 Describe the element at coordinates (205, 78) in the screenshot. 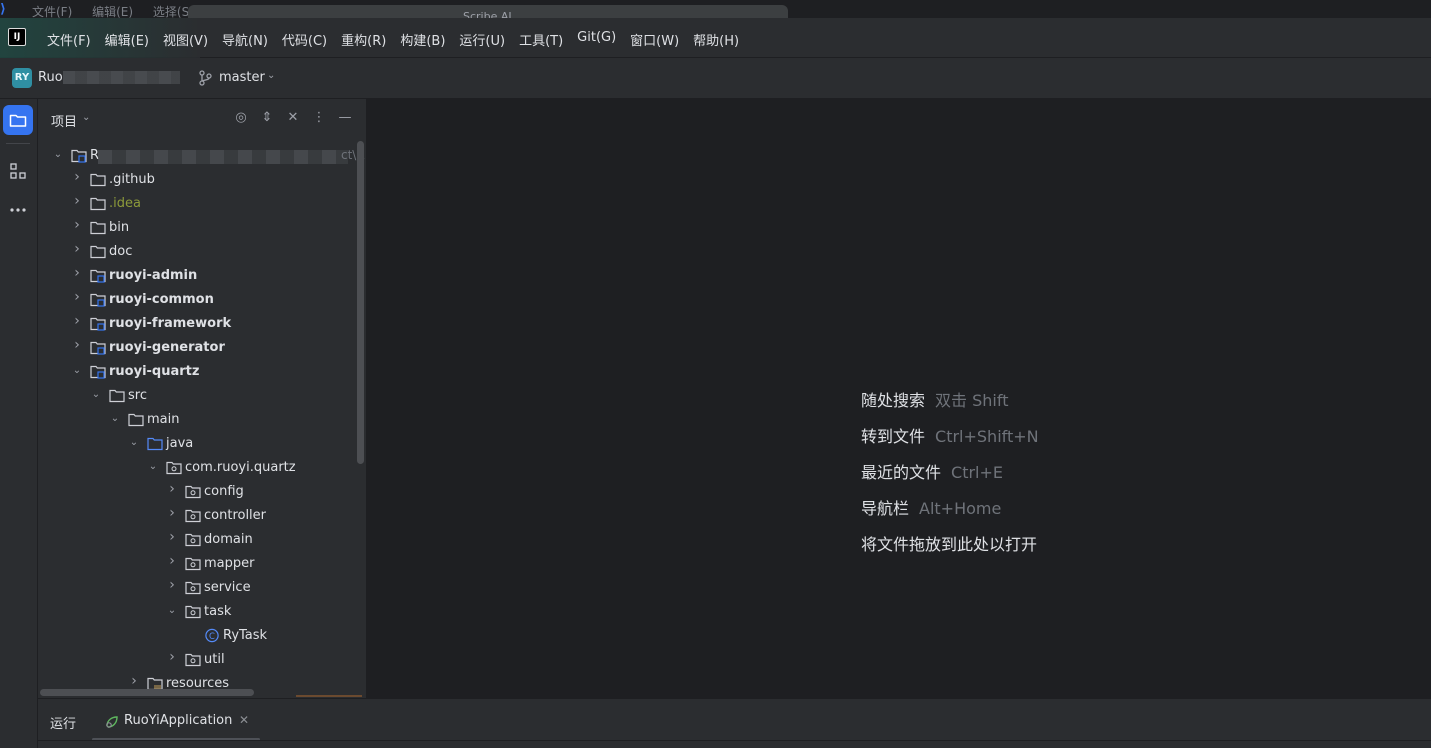

I see `git-branch-icon` at that location.